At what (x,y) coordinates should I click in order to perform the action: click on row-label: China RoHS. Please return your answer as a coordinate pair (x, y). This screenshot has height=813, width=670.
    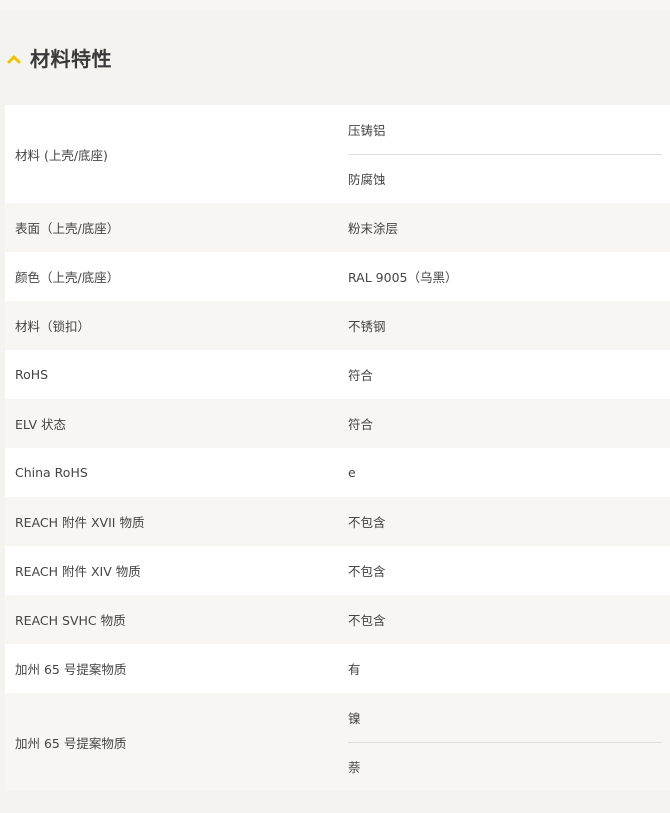
    Looking at the image, I should click on (51, 472).